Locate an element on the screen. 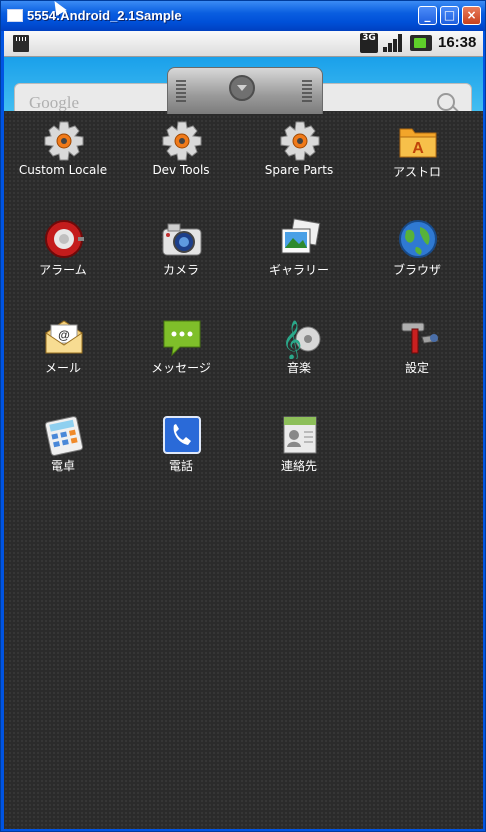 Image resolution: width=486 pixels, height=832 pixels. gallery-icon is located at coordinates (301, 236).